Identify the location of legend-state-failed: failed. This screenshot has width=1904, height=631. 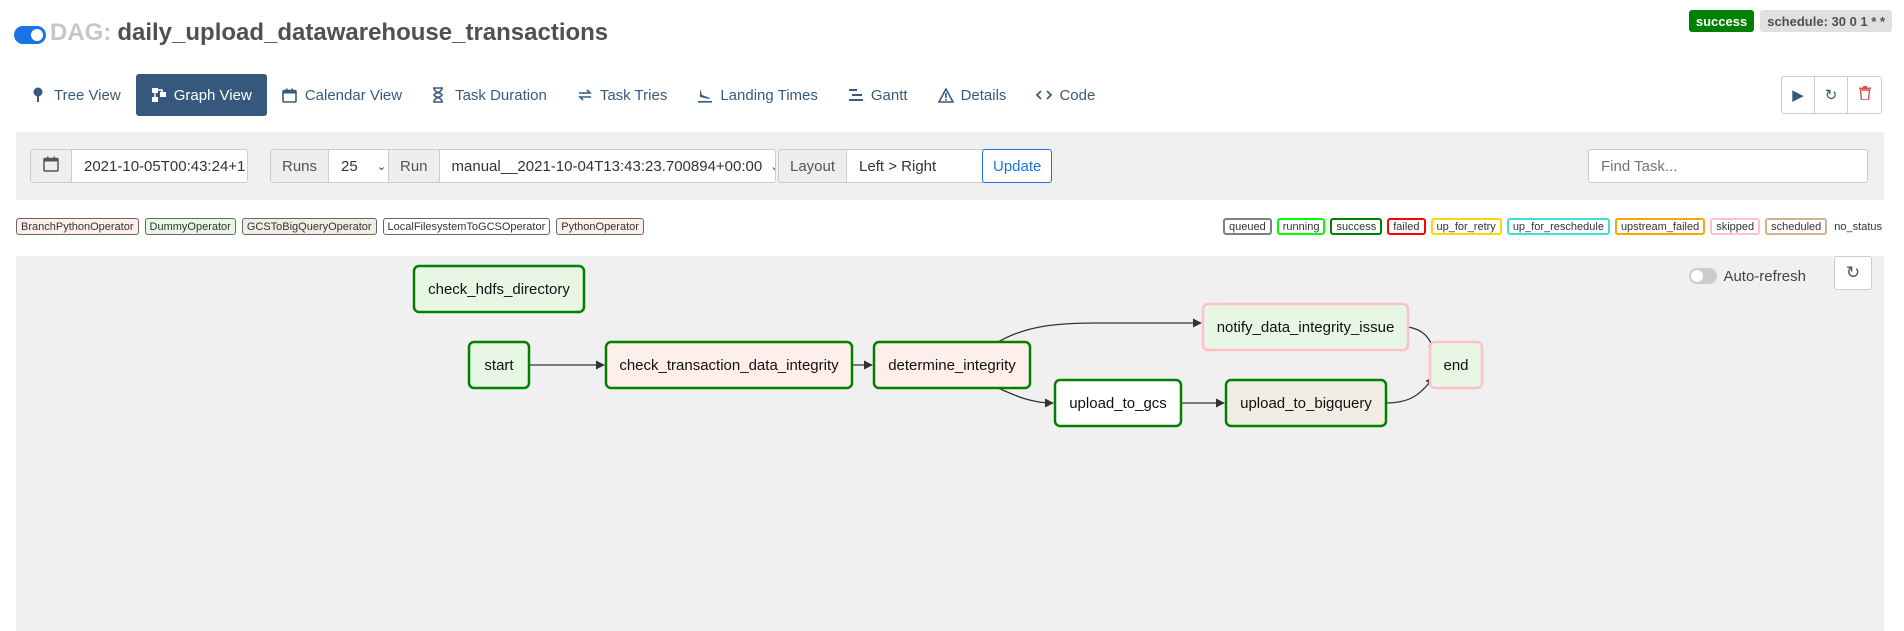
(1406, 226).